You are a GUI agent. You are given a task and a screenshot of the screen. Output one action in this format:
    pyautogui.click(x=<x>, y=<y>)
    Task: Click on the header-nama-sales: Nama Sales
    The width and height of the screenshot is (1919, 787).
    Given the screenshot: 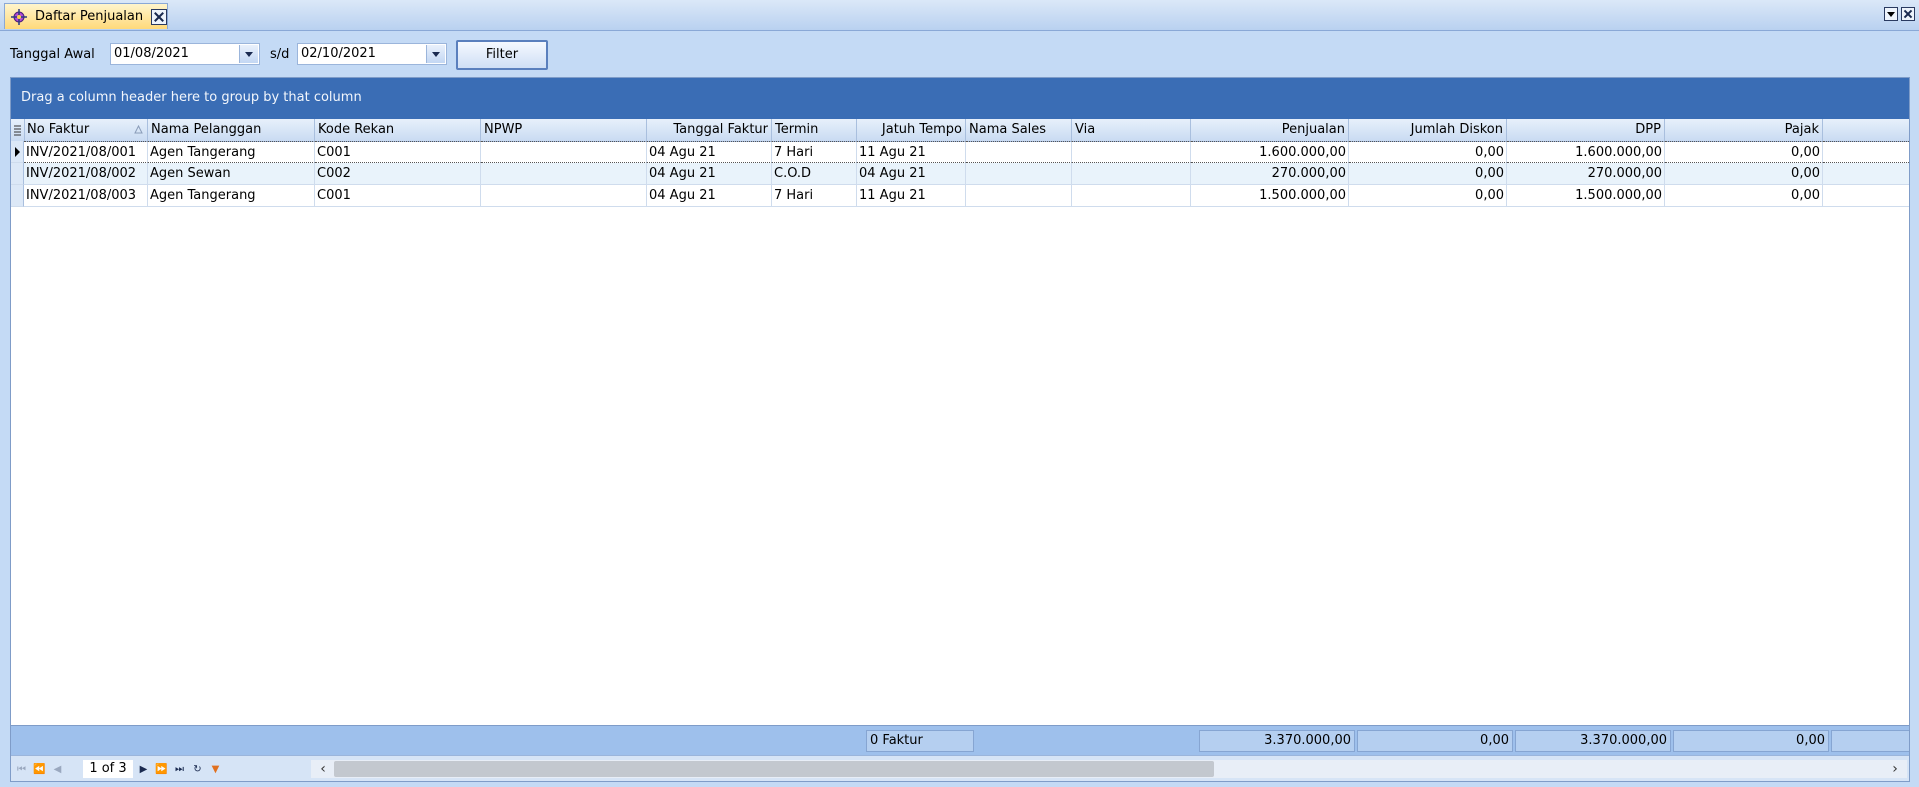 What is the action you would take?
    pyautogui.click(x=1019, y=130)
    